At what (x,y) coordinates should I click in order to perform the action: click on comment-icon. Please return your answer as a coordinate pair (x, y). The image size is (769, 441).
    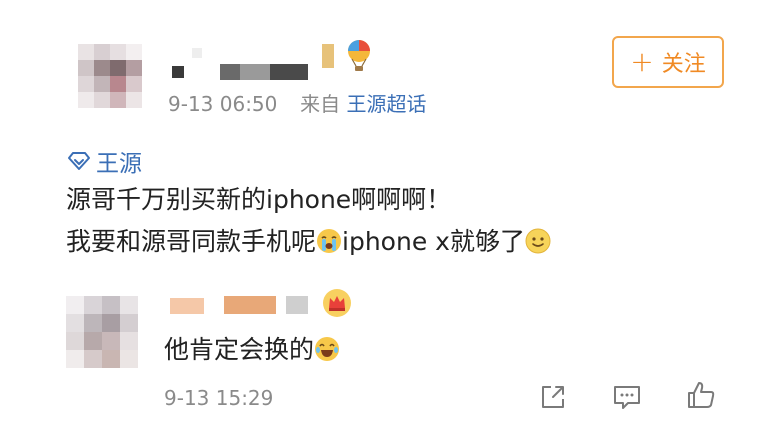
    Looking at the image, I should click on (627, 397).